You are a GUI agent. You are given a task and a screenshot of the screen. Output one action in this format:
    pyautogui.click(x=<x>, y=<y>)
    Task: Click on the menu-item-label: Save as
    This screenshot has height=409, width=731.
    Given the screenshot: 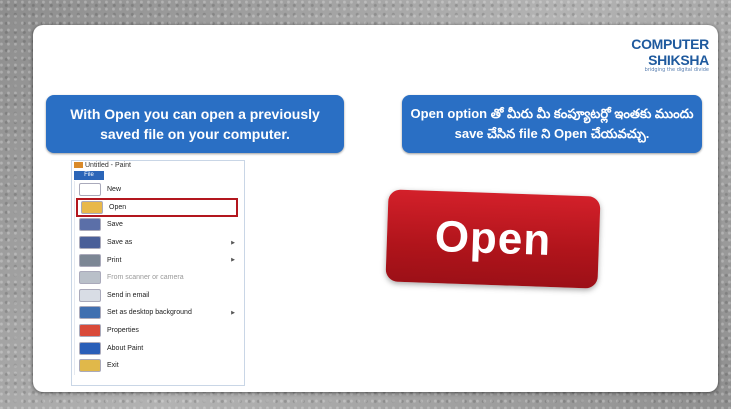 What is the action you would take?
    pyautogui.click(x=120, y=243)
    